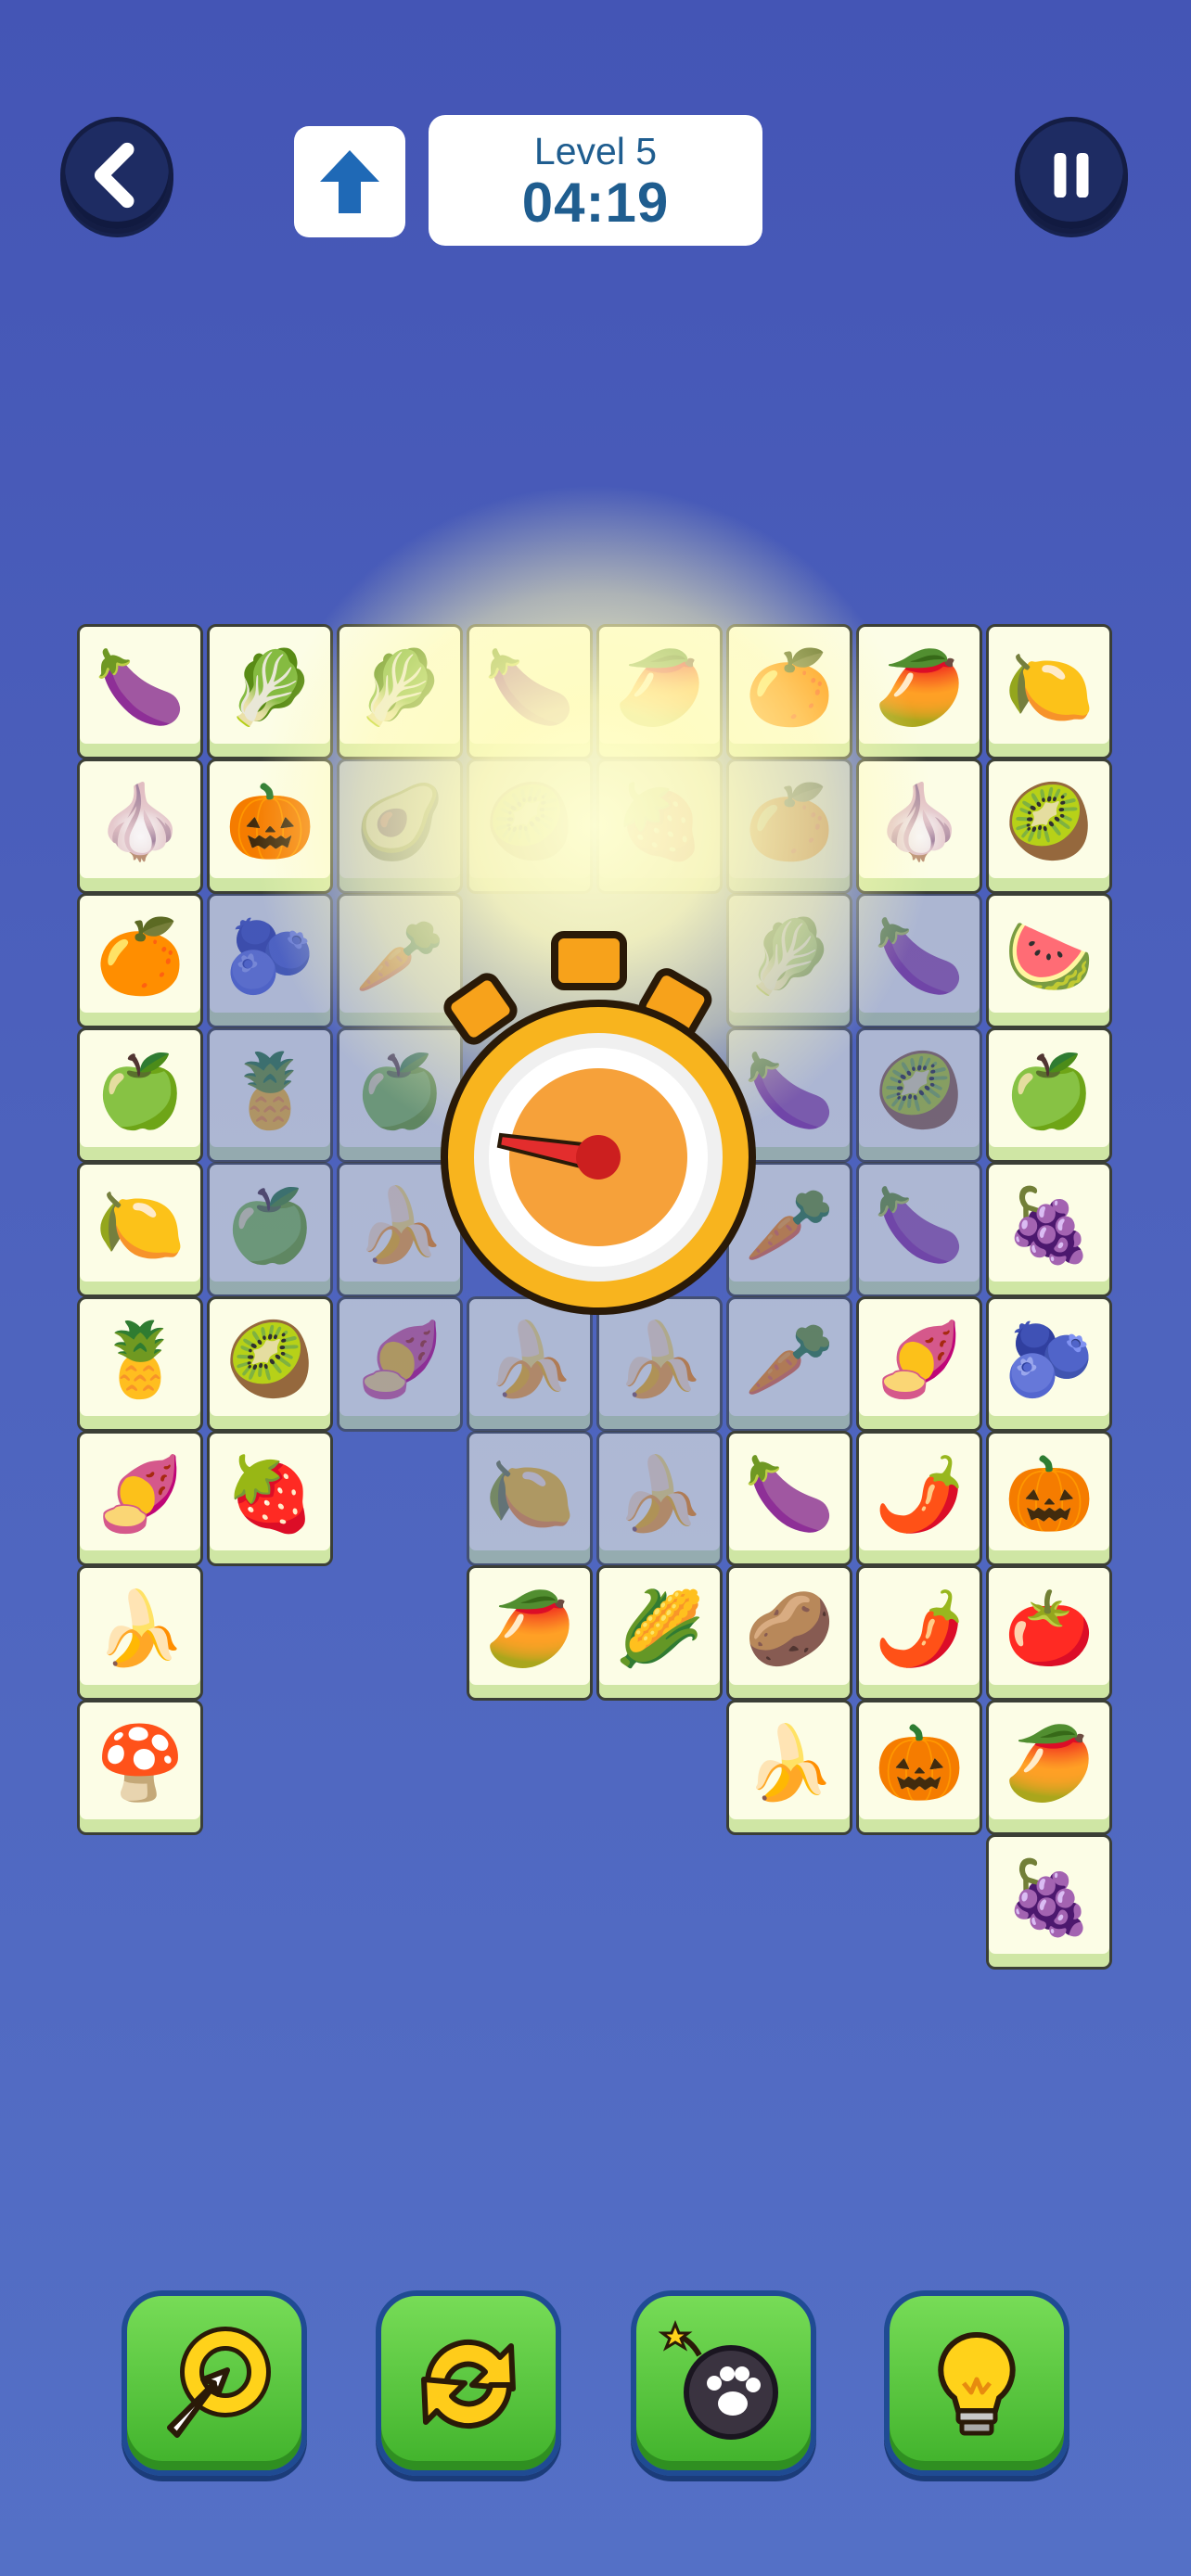 The image size is (1191, 2576). What do you see at coordinates (270, 1090) in the screenshot?
I see `pineapple-icon: 🍍` at bounding box center [270, 1090].